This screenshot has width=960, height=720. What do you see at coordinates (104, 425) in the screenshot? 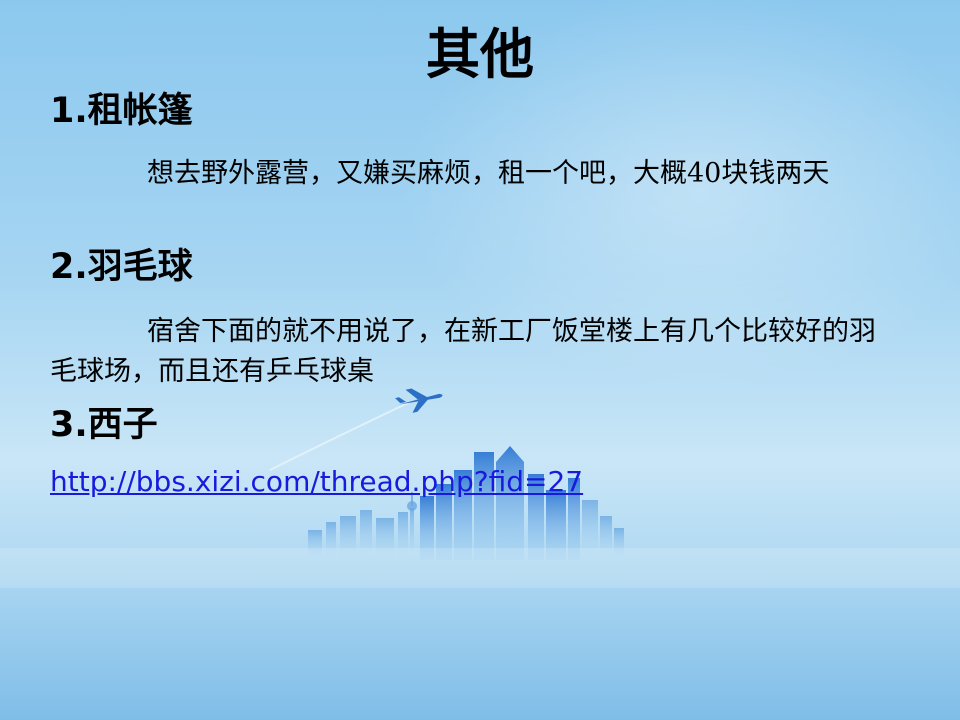
I see `section-heading-xizi: 3.西子` at bounding box center [104, 425].